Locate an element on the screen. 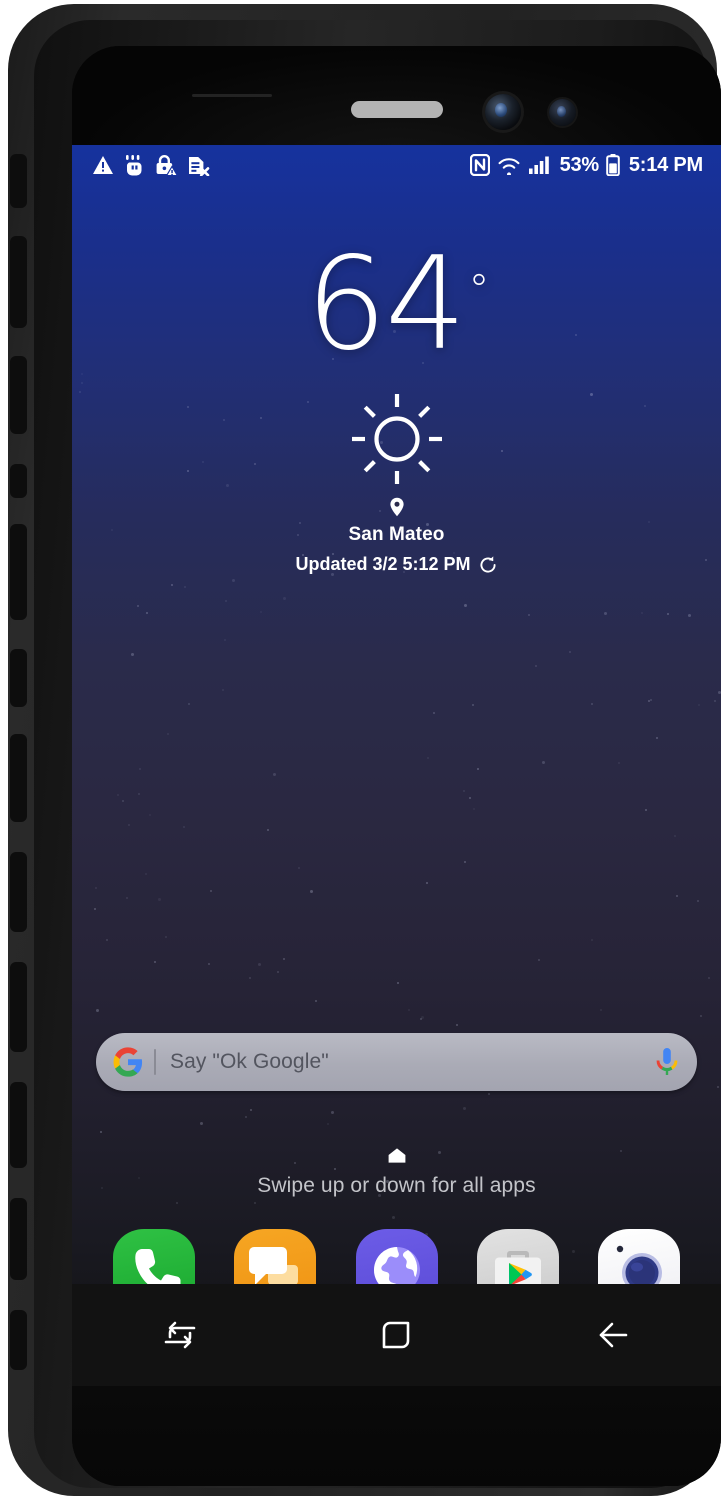  sim-card-error-icon is located at coordinates (199, 166).